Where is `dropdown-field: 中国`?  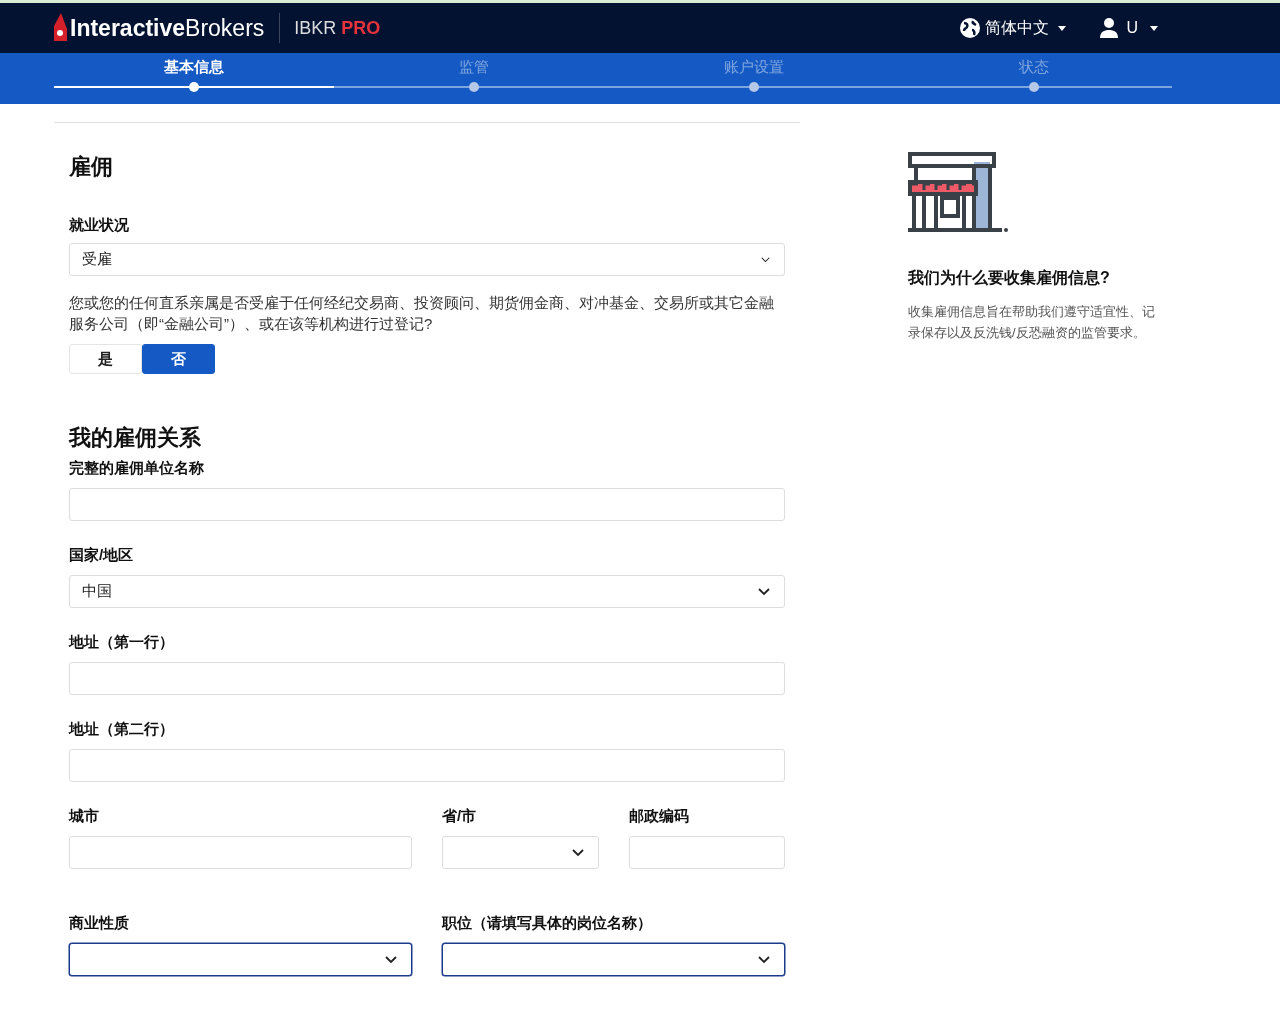 dropdown-field: 中国 is located at coordinates (427, 591).